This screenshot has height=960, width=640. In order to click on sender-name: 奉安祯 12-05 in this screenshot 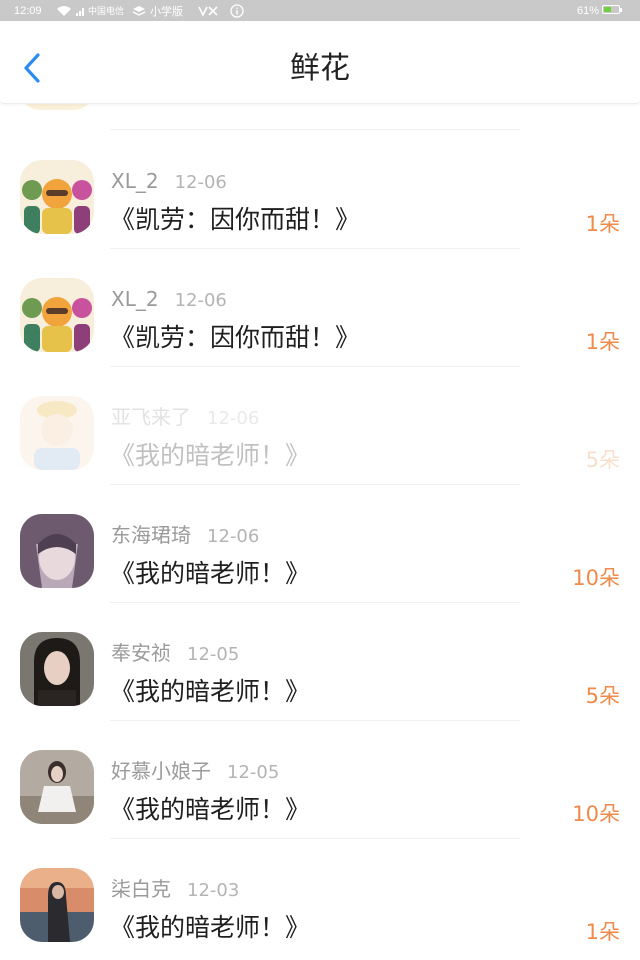, I will do `click(175, 653)`.